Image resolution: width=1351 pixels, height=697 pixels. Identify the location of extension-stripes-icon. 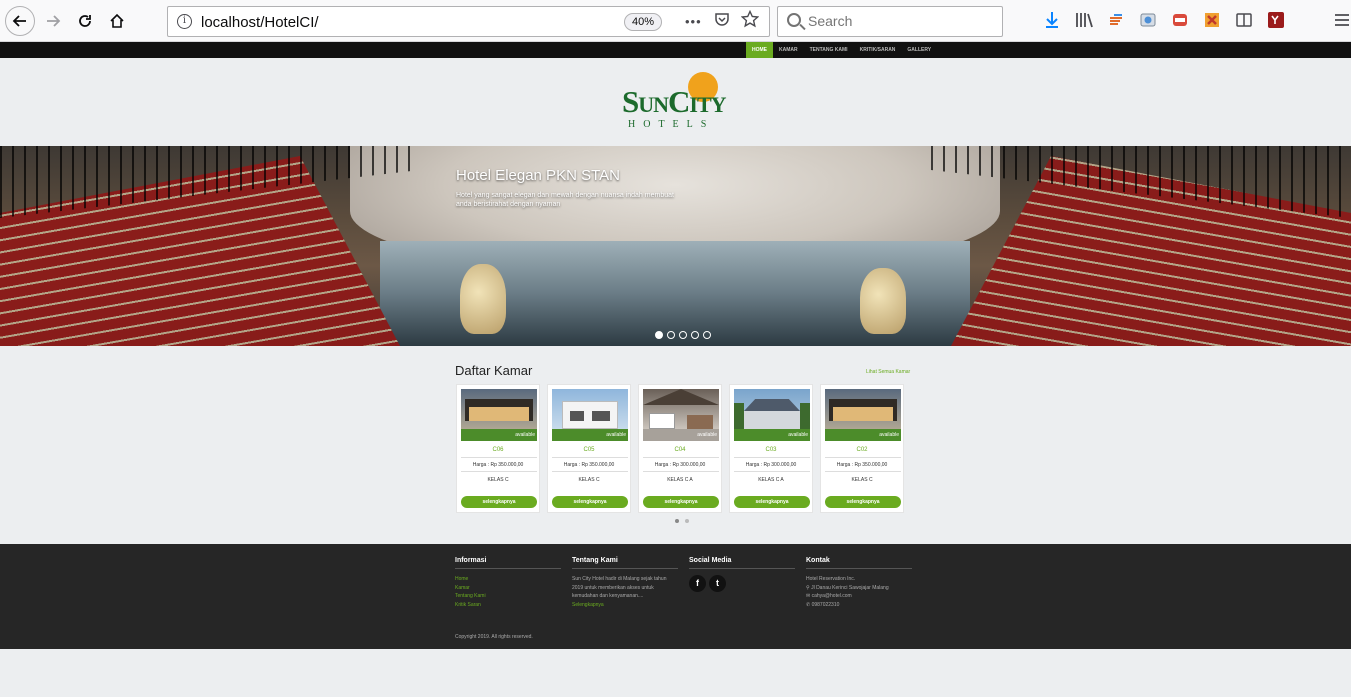
(1116, 20).